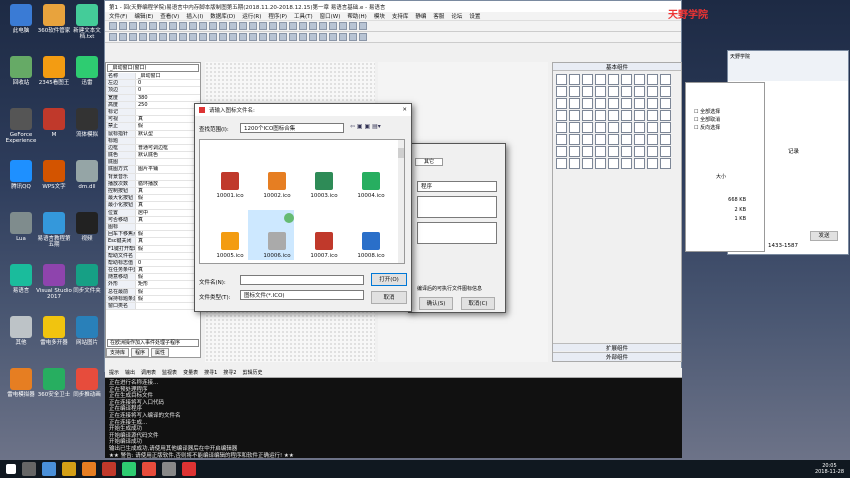 Image resolution: width=850 pixels, height=478 pixels. I want to click on output-tab: 调用表, so click(148, 372).